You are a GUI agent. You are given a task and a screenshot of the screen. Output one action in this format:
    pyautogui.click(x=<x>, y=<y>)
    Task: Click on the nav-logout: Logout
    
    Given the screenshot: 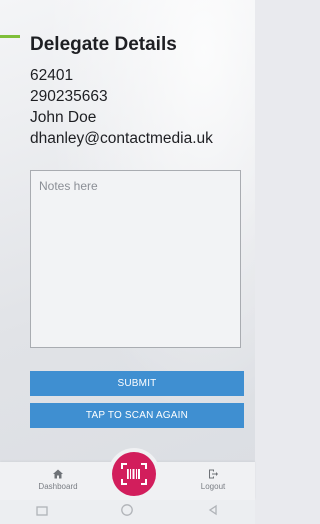 What is the action you would take?
    pyautogui.click(x=213, y=479)
    